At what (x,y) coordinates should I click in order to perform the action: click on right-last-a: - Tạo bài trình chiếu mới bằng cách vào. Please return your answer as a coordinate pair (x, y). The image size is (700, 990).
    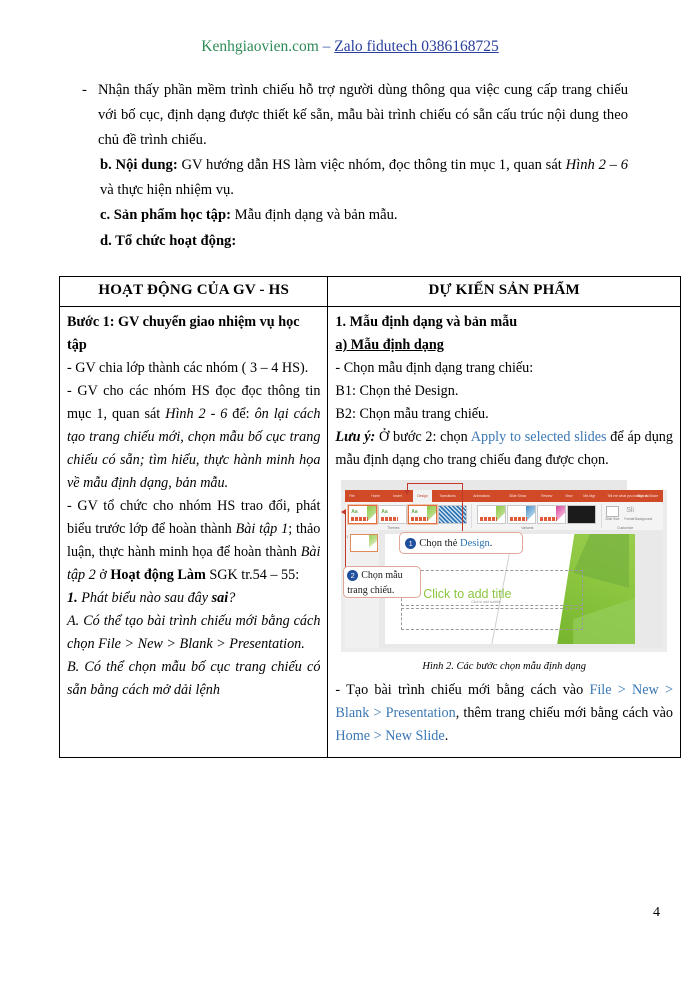
    Looking at the image, I should click on (462, 690).